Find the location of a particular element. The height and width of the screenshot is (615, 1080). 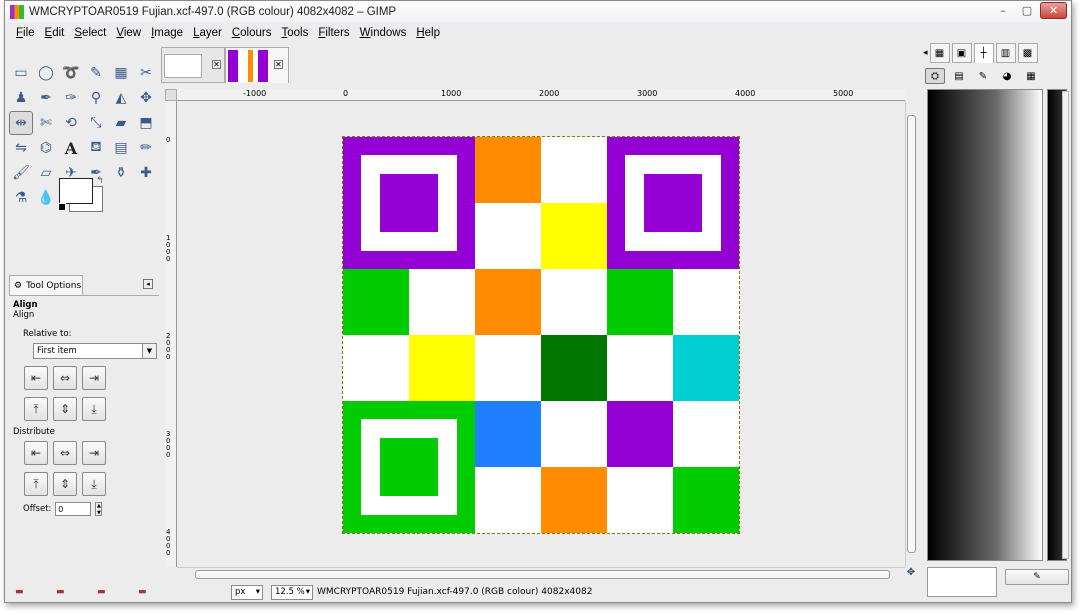

tab-paint-dynamics: ✎ is located at coordinates (983, 76).